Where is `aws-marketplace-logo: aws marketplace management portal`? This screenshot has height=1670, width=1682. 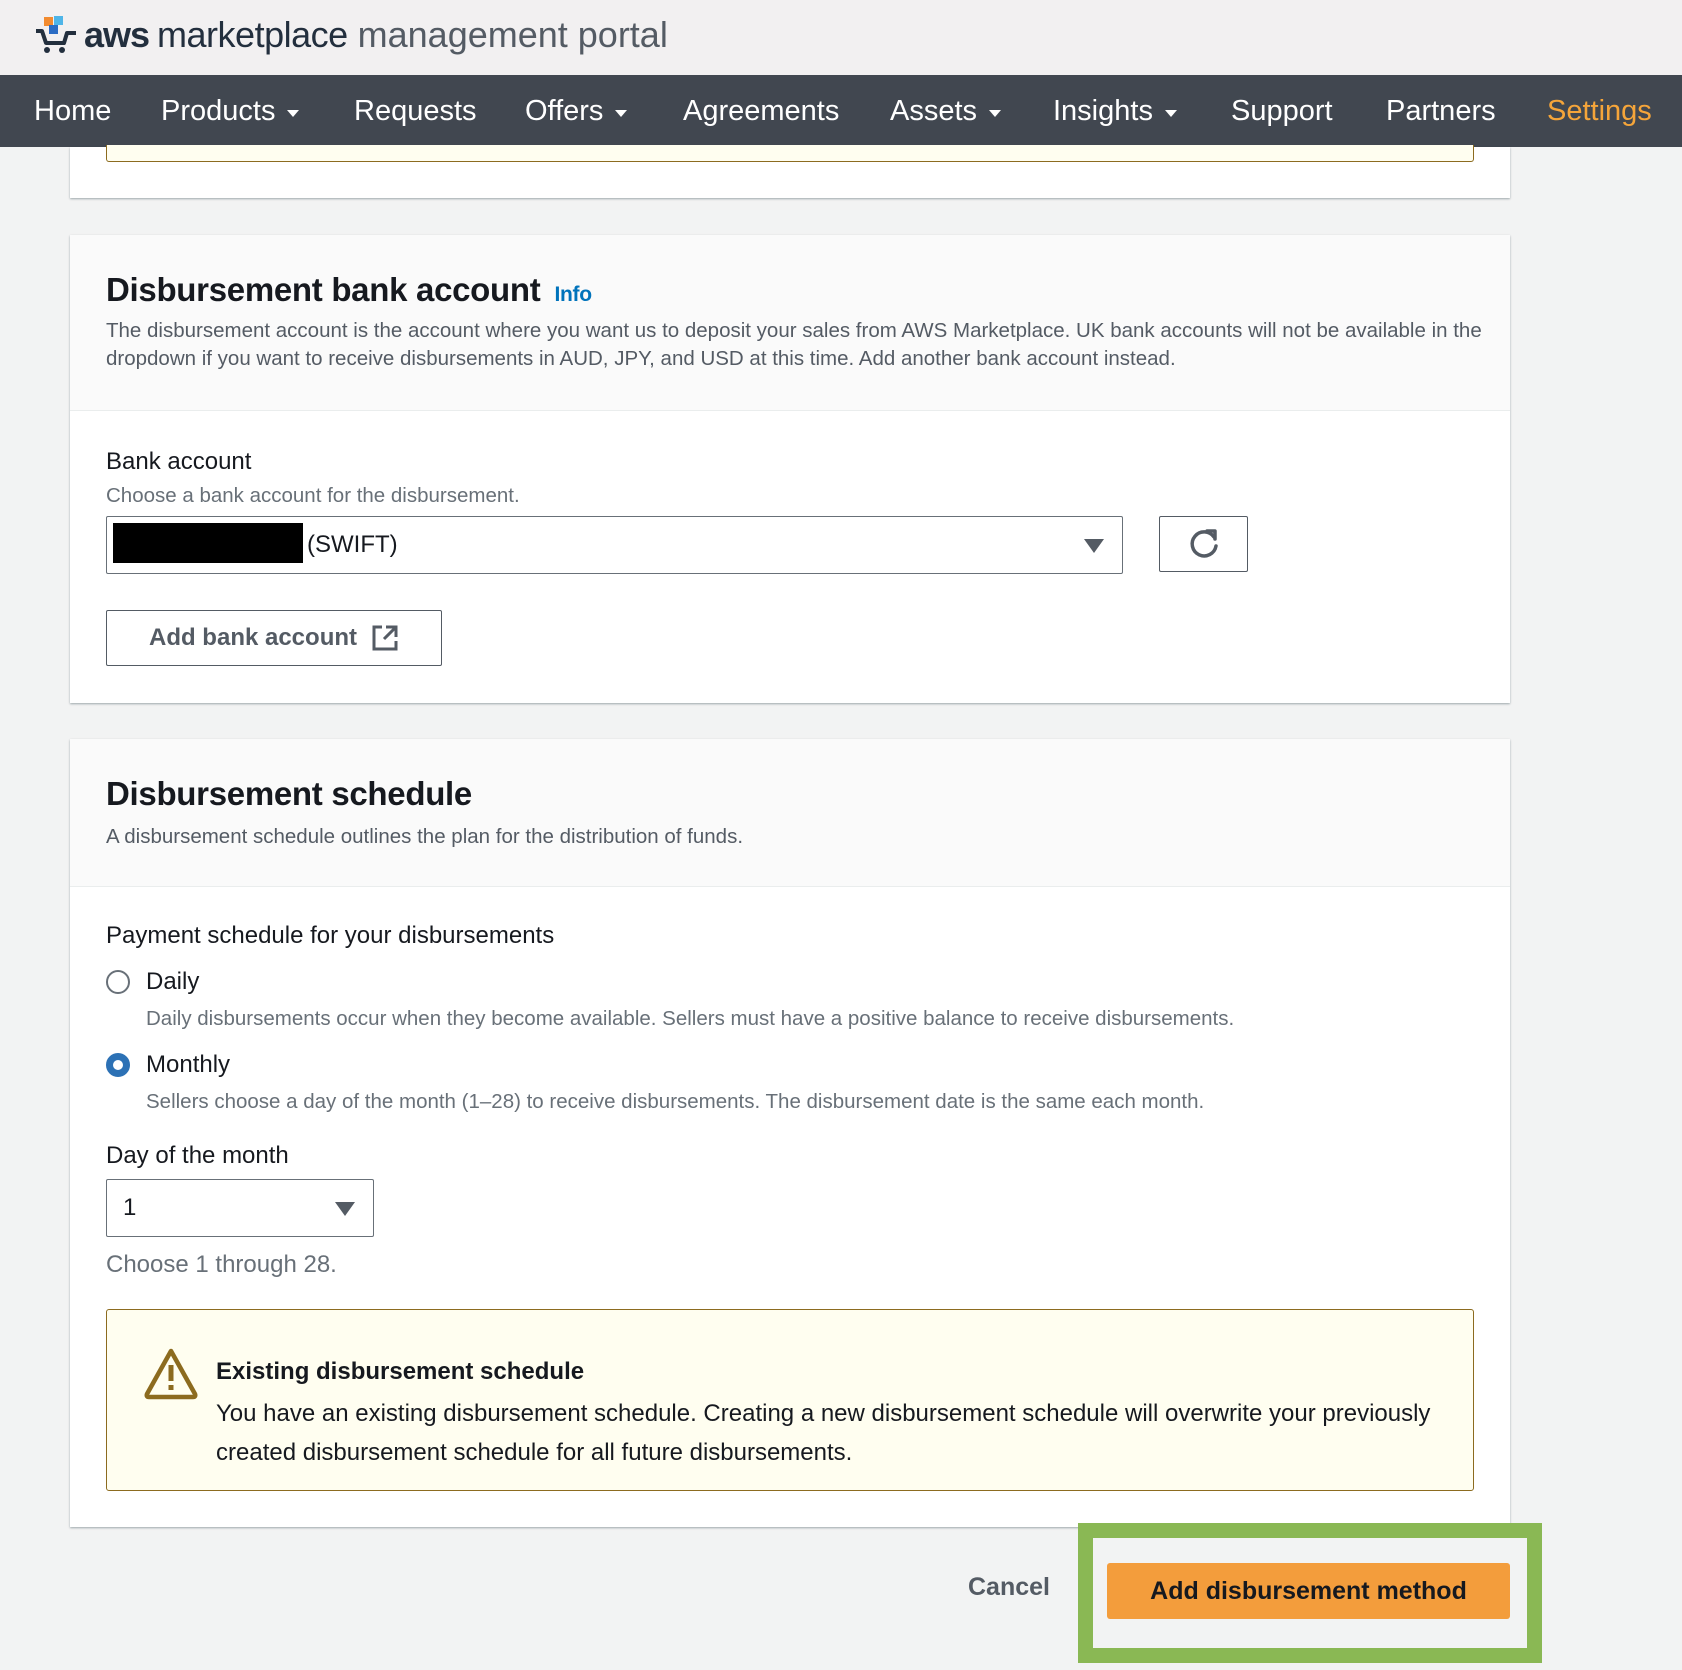
aws-marketplace-logo: aws marketplace management portal is located at coordinates (351, 35).